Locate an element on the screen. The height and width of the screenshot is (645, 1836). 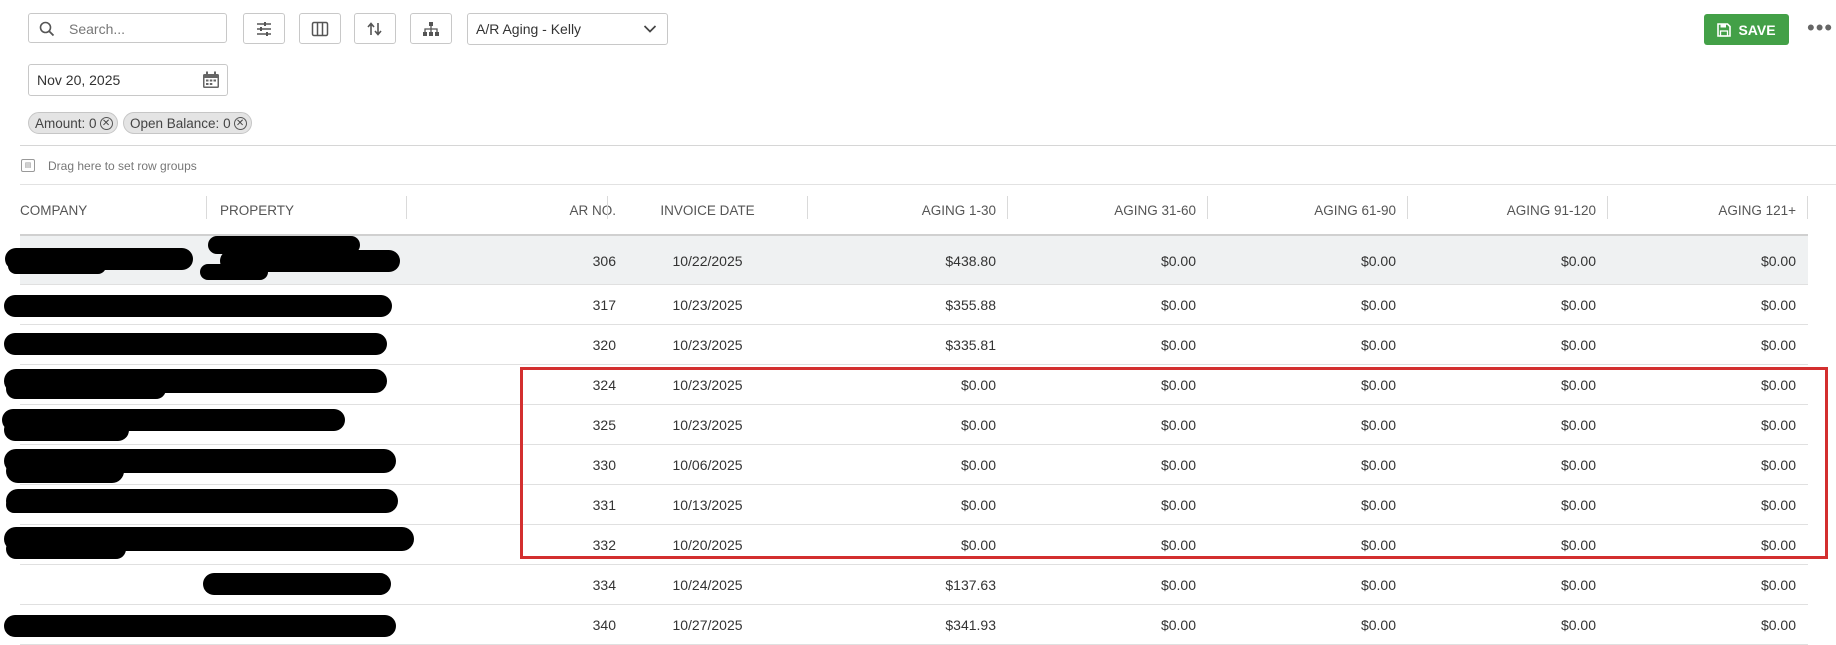
column-header-aging-1-30: AGING 1-30 is located at coordinates (902, 210).